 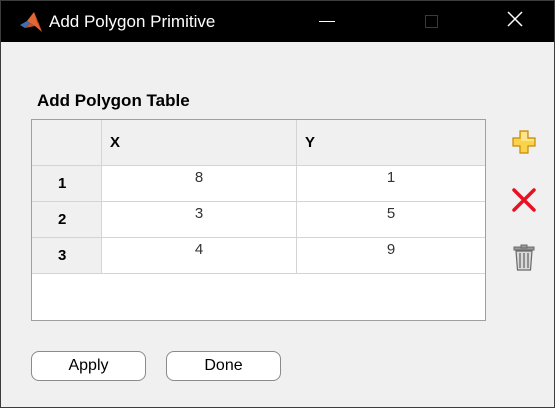 What do you see at coordinates (62, 255) in the screenshot?
I see `row-number: 3` at bounding box center [62, 255].